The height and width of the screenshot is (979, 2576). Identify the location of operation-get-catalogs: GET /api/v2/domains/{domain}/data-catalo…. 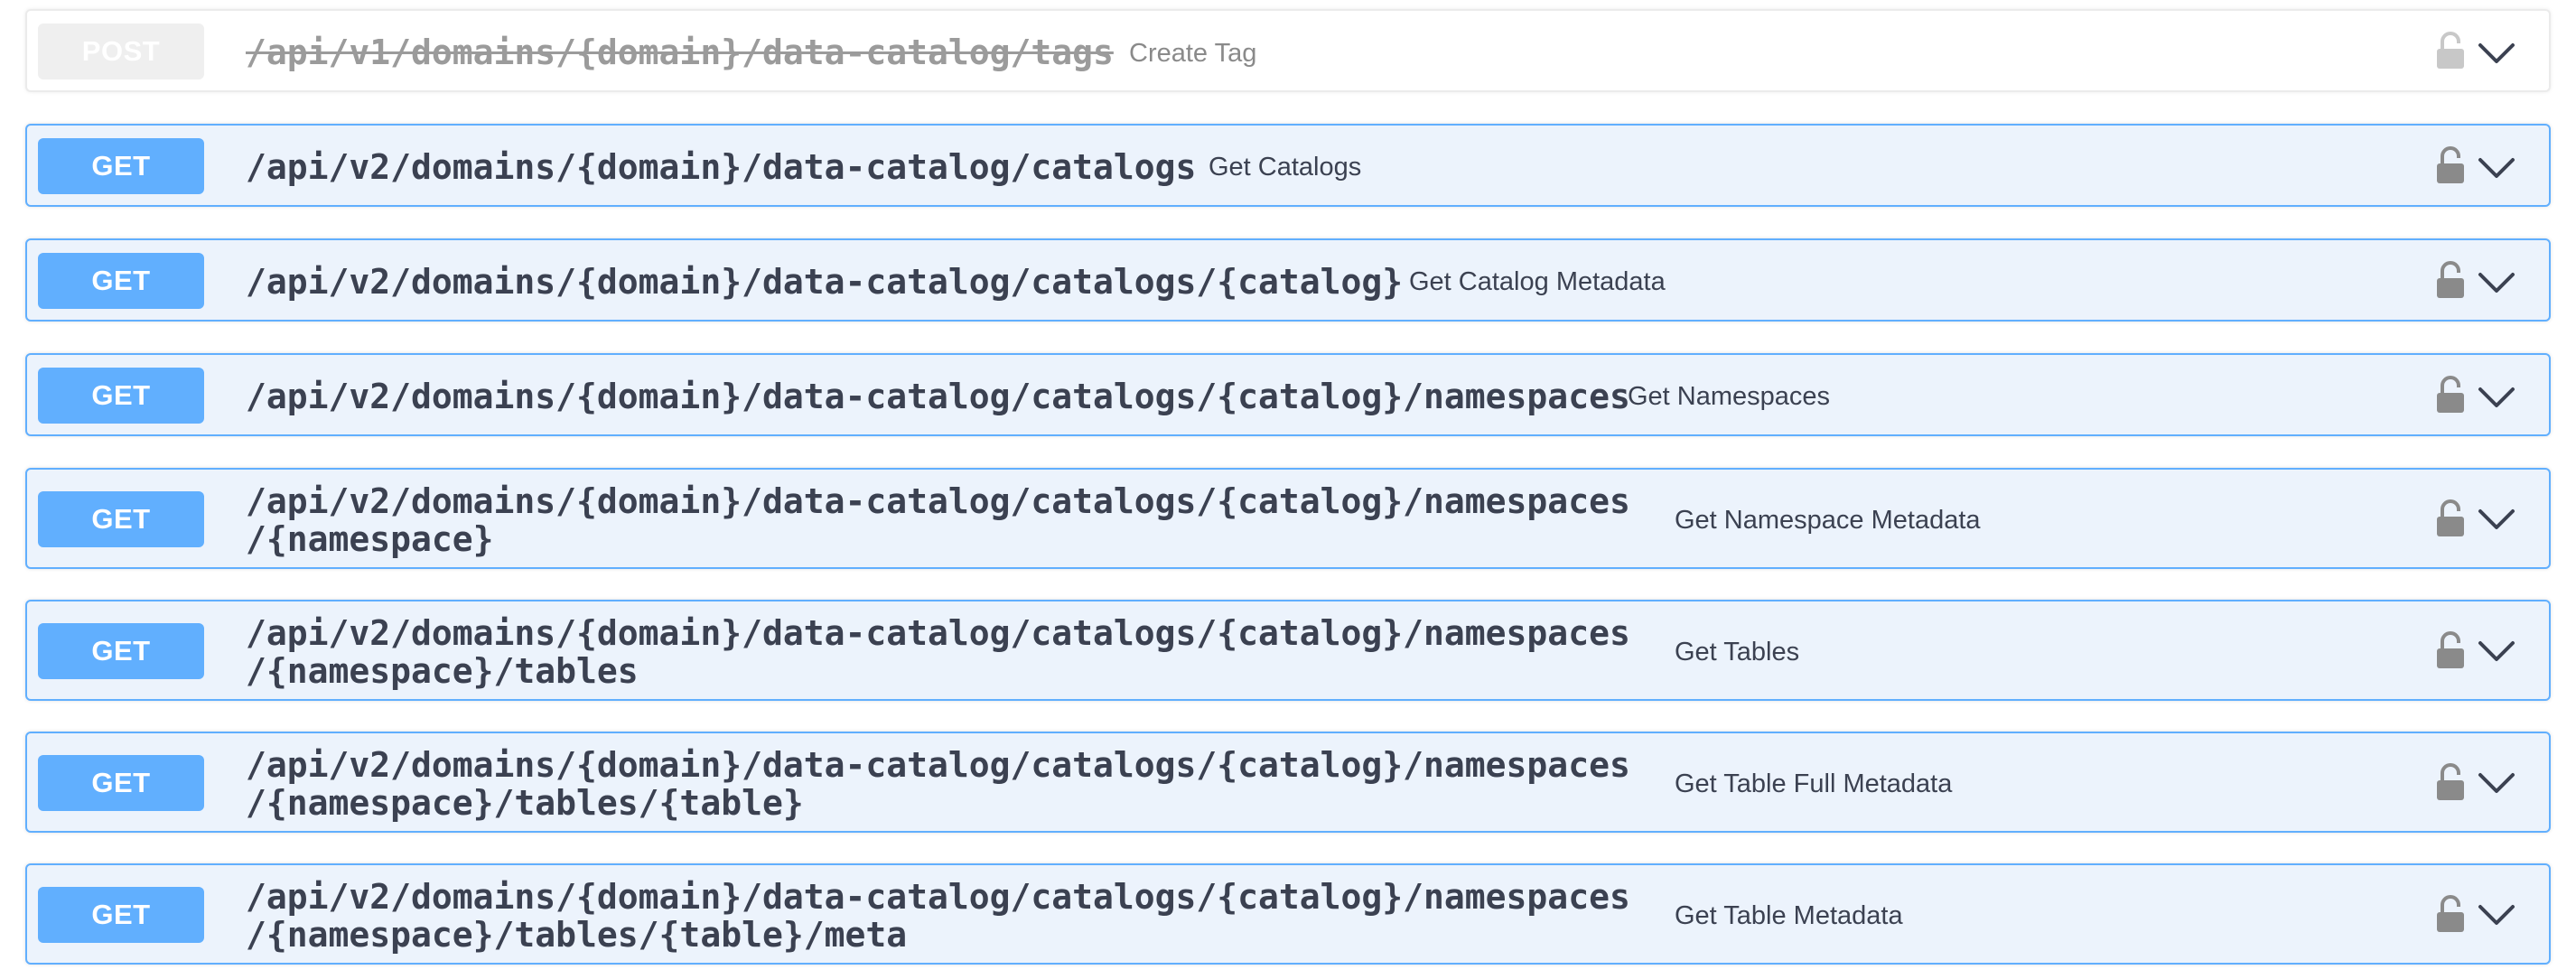
(1288, 166).